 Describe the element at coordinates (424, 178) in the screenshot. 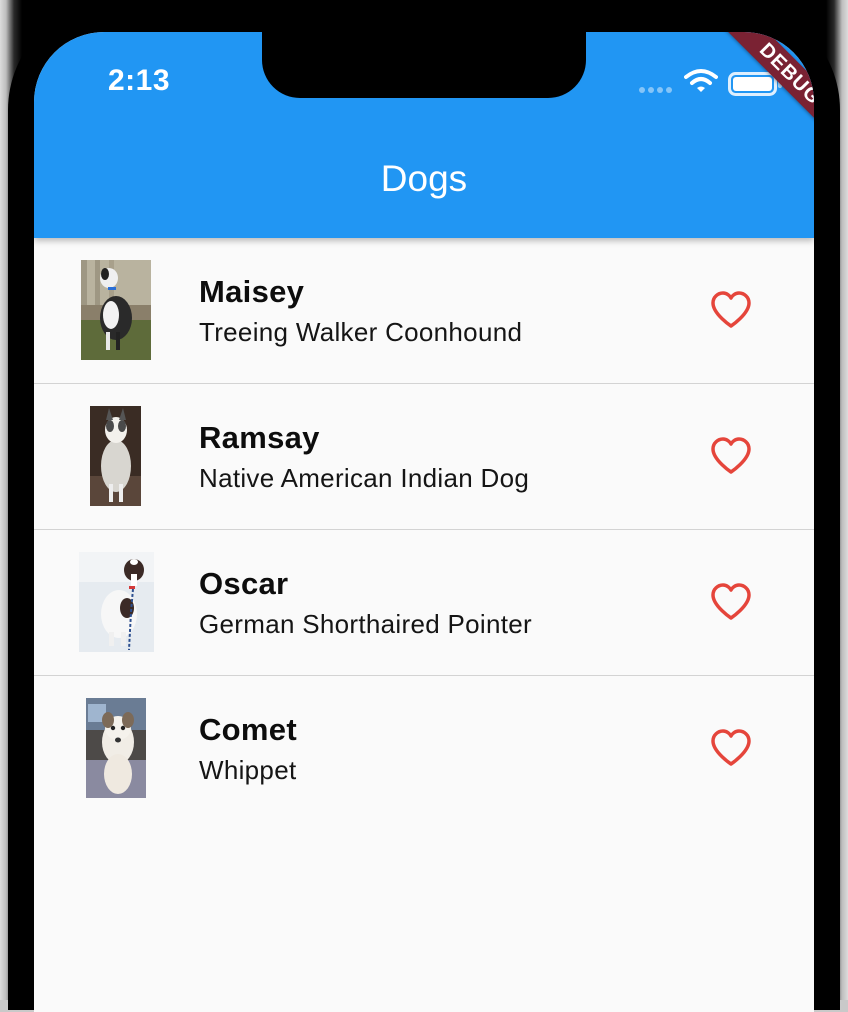

I see `page-title: Dogs` at that location.